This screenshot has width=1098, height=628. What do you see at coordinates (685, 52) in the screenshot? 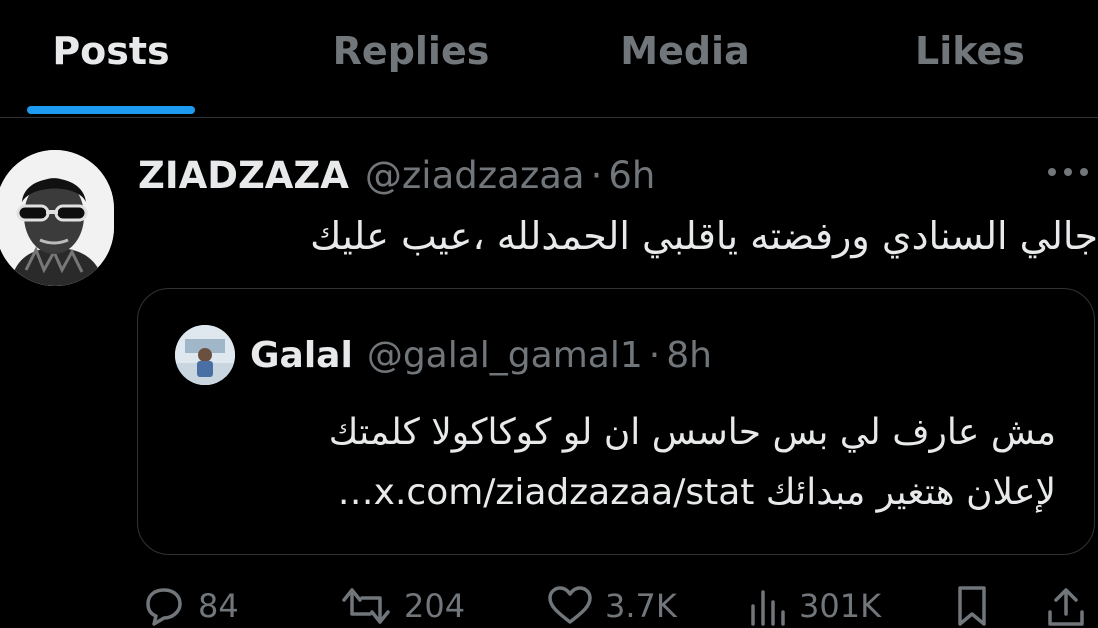
I see `tab-media: Media` at bounding box center [685, 52].